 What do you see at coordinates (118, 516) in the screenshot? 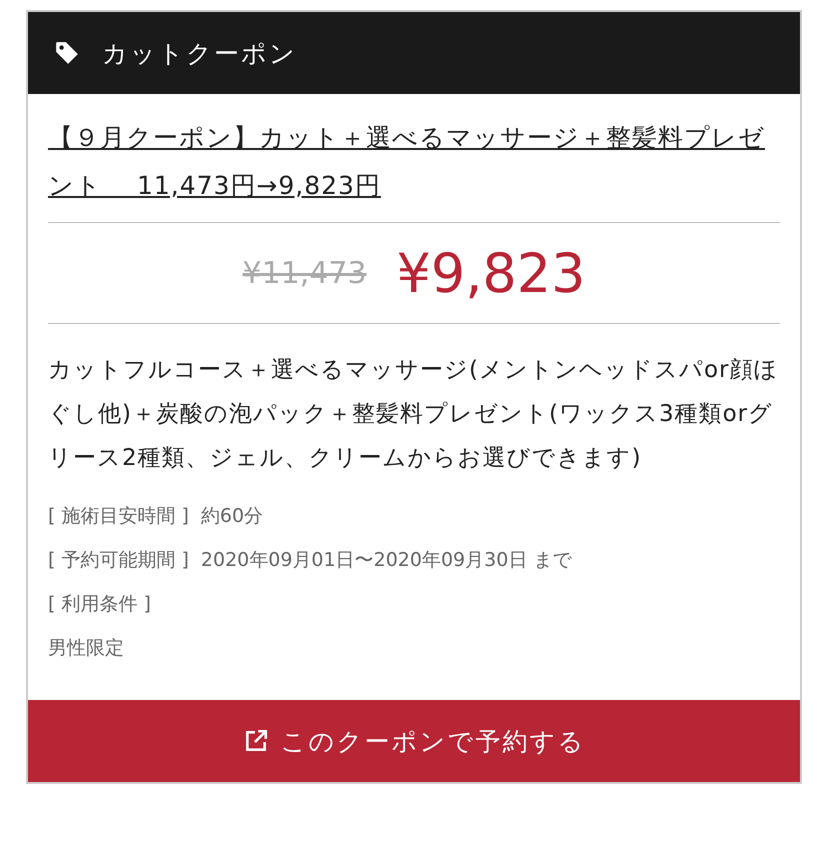
I see `detail-label: [ 施術目安時間 ]` at bounding box center [118, 516].